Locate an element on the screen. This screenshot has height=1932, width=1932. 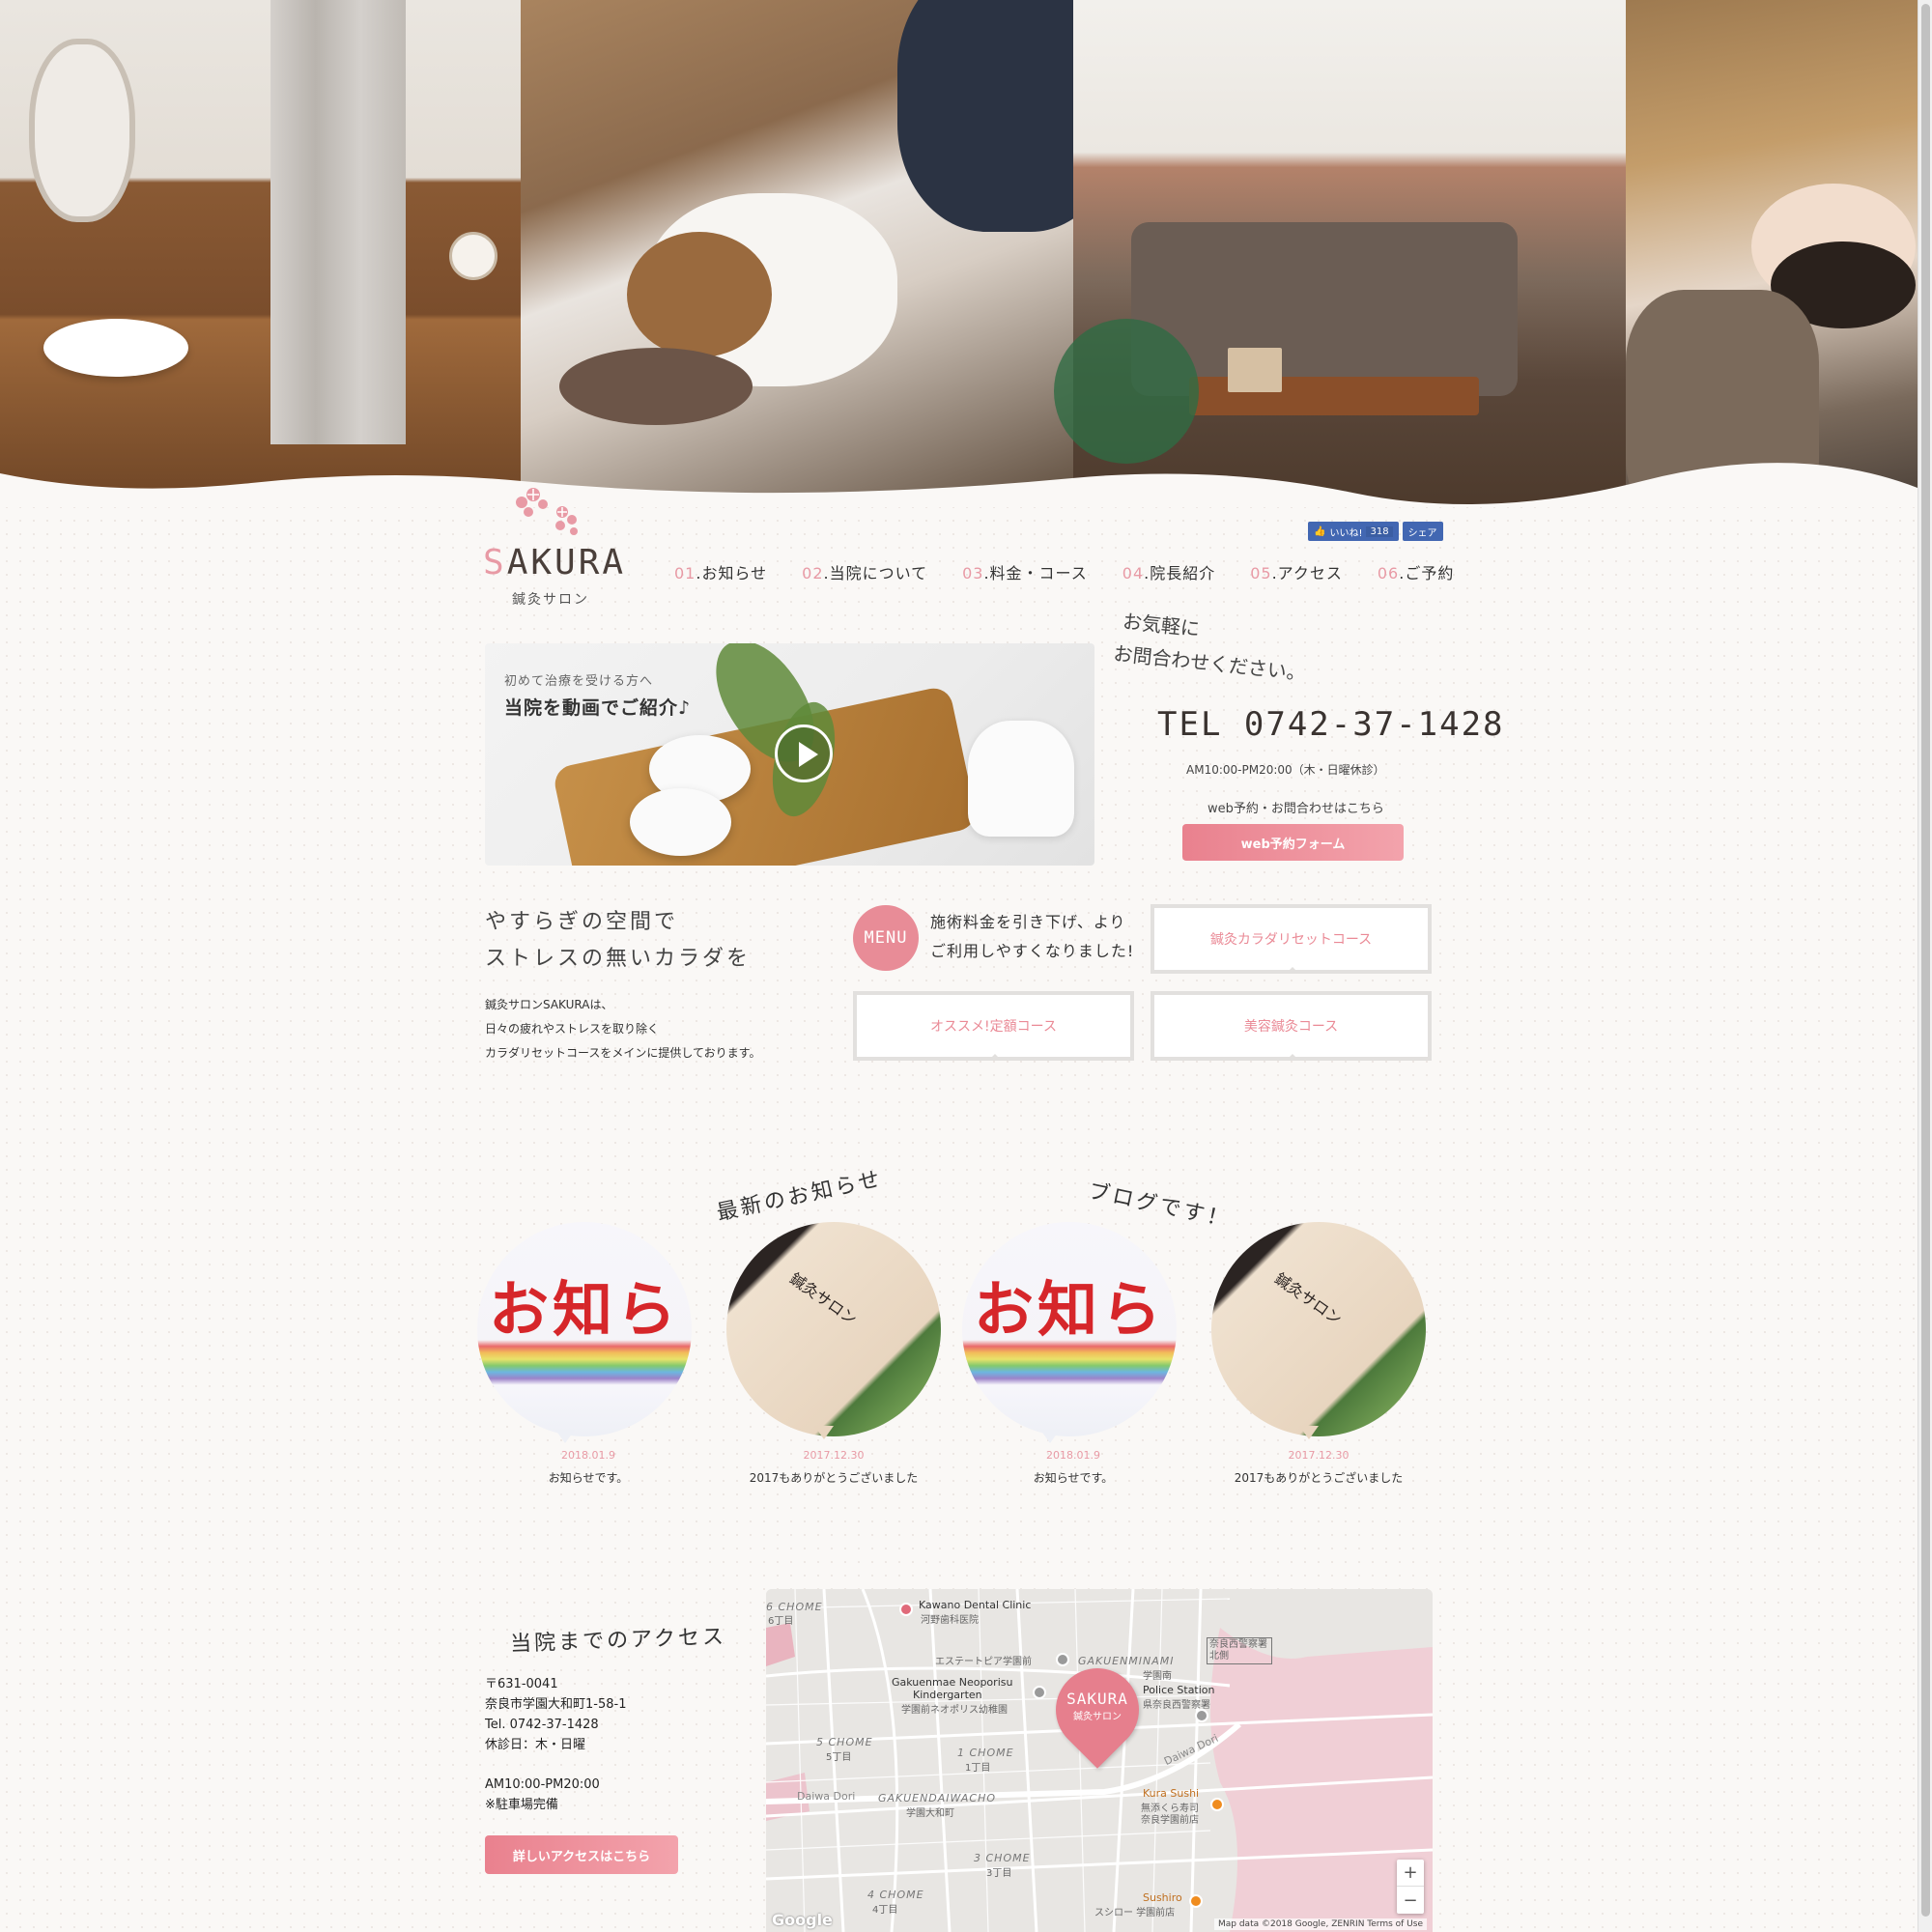
blog-heading: ブログです！ is located at coordinates (1160, 1206).